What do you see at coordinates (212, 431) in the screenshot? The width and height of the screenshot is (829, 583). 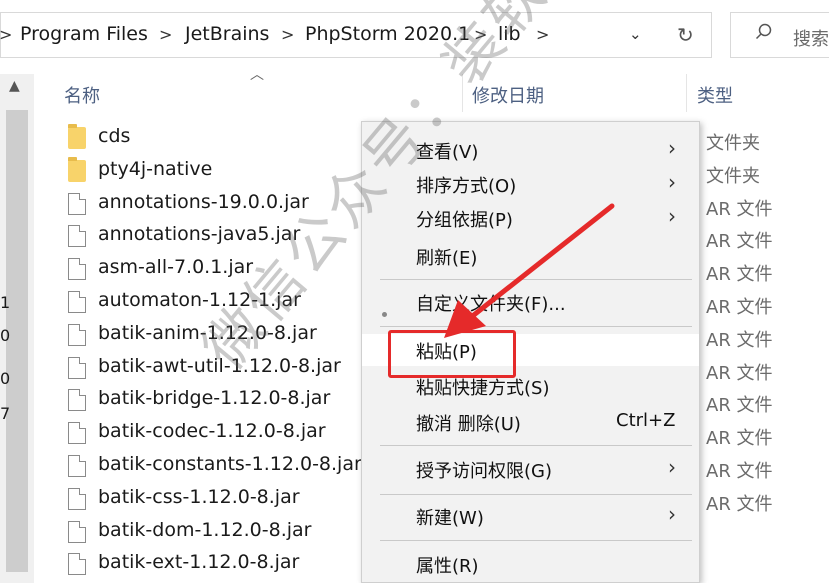 I see `file-name: batik-codec-1.12.0-8.jar` at bounding box center [212, 431].